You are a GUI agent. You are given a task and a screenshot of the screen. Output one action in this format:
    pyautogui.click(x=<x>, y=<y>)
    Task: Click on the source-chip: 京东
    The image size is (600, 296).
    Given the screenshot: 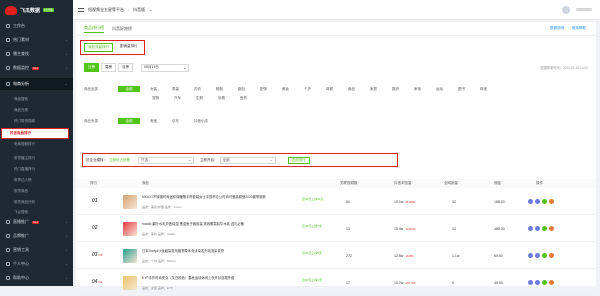 What is the action you would take?
    pyautogui.click(x=183, y=121)
    